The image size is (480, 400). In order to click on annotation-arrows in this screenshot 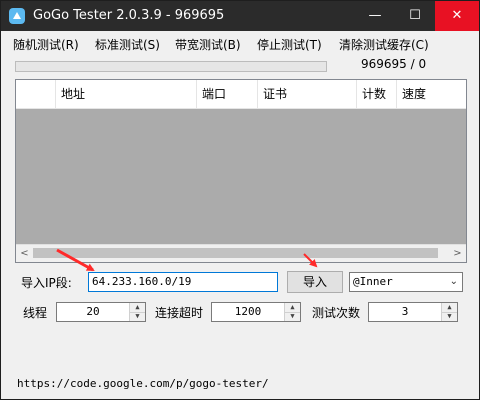, I will do `click(187, 260)`.